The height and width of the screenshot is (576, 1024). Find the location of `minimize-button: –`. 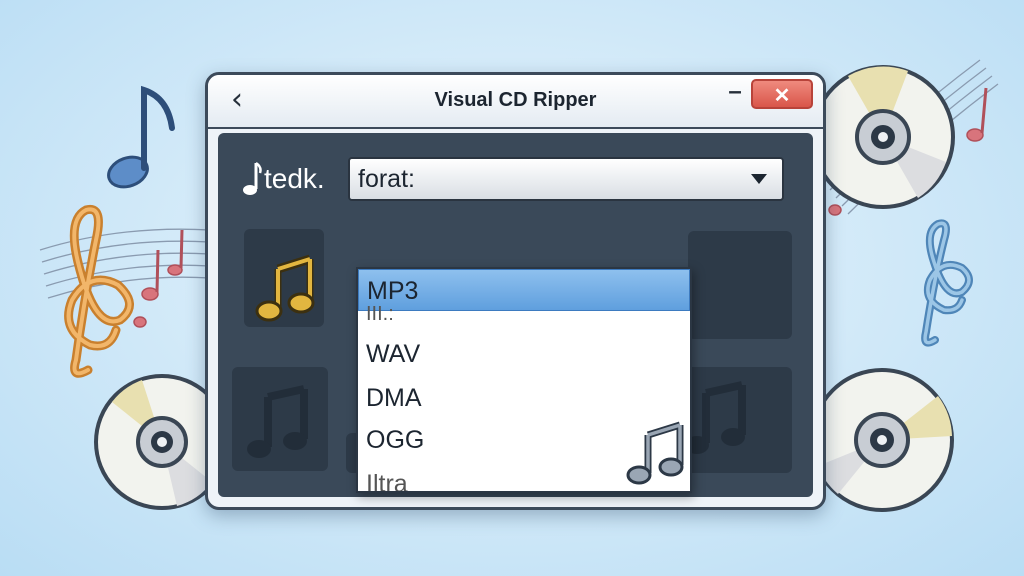

minimize-button: – is located at coordinates (735, 92).